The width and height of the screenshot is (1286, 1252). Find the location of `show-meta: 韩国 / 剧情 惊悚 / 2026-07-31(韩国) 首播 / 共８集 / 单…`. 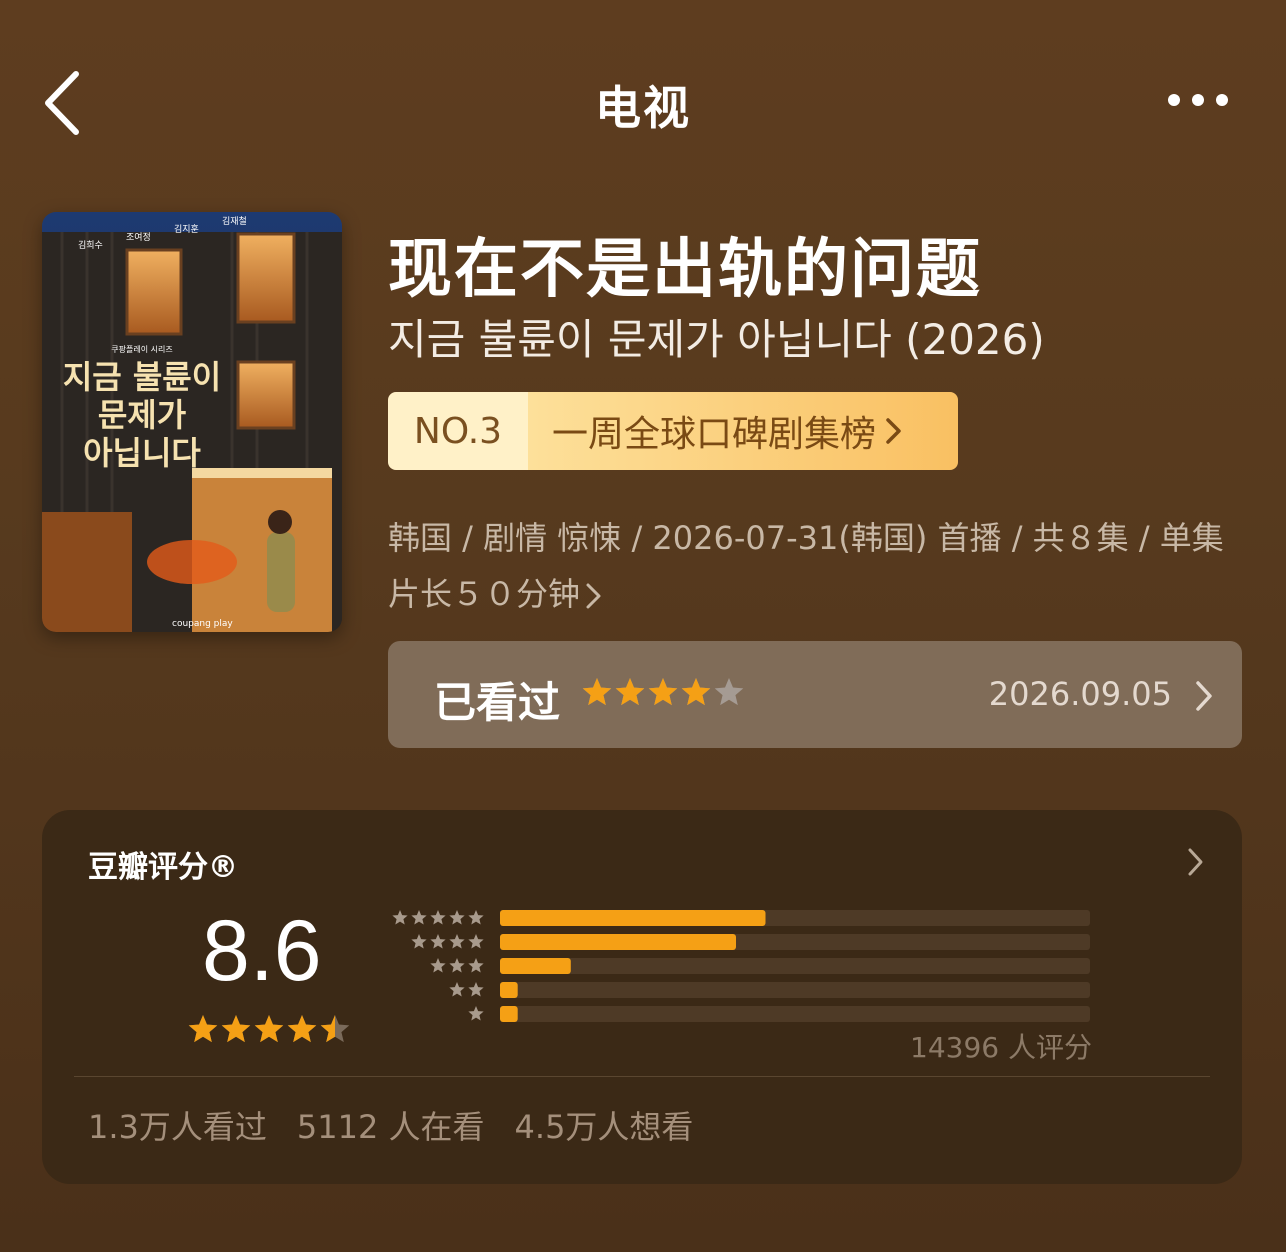

show-meta: 韩国 / 剧情 惊悚 / 2026-07-31(韩国) 首播 / 共８集 / 单… is located at coordinates (818, 566).